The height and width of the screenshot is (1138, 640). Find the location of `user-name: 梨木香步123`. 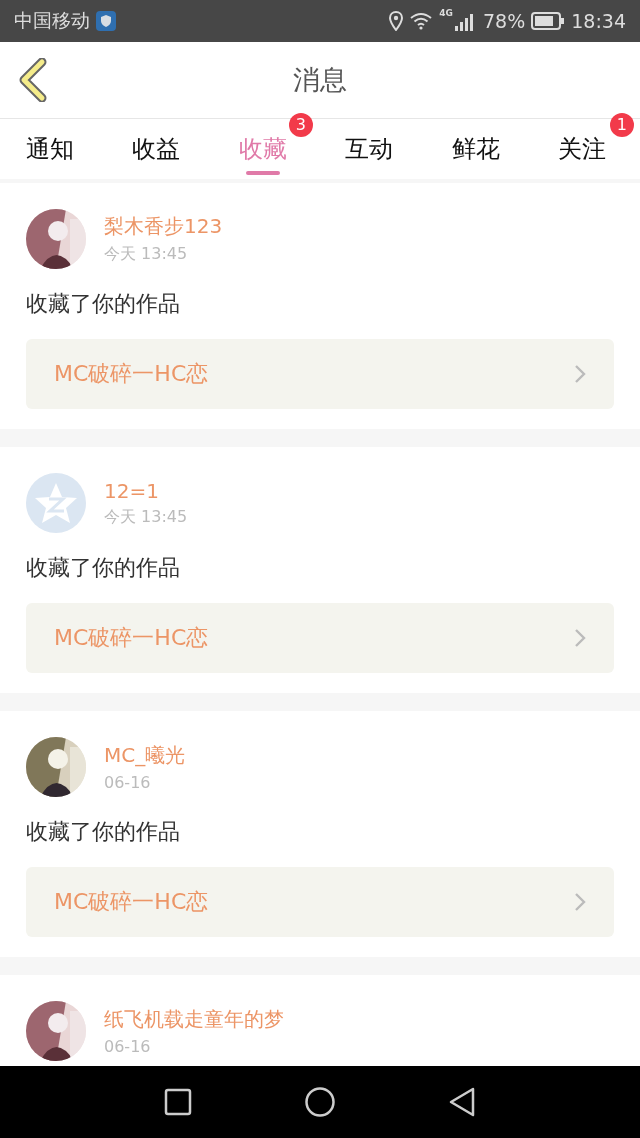

user-name: 梨木香步123 is located at coordinates (163, 226).